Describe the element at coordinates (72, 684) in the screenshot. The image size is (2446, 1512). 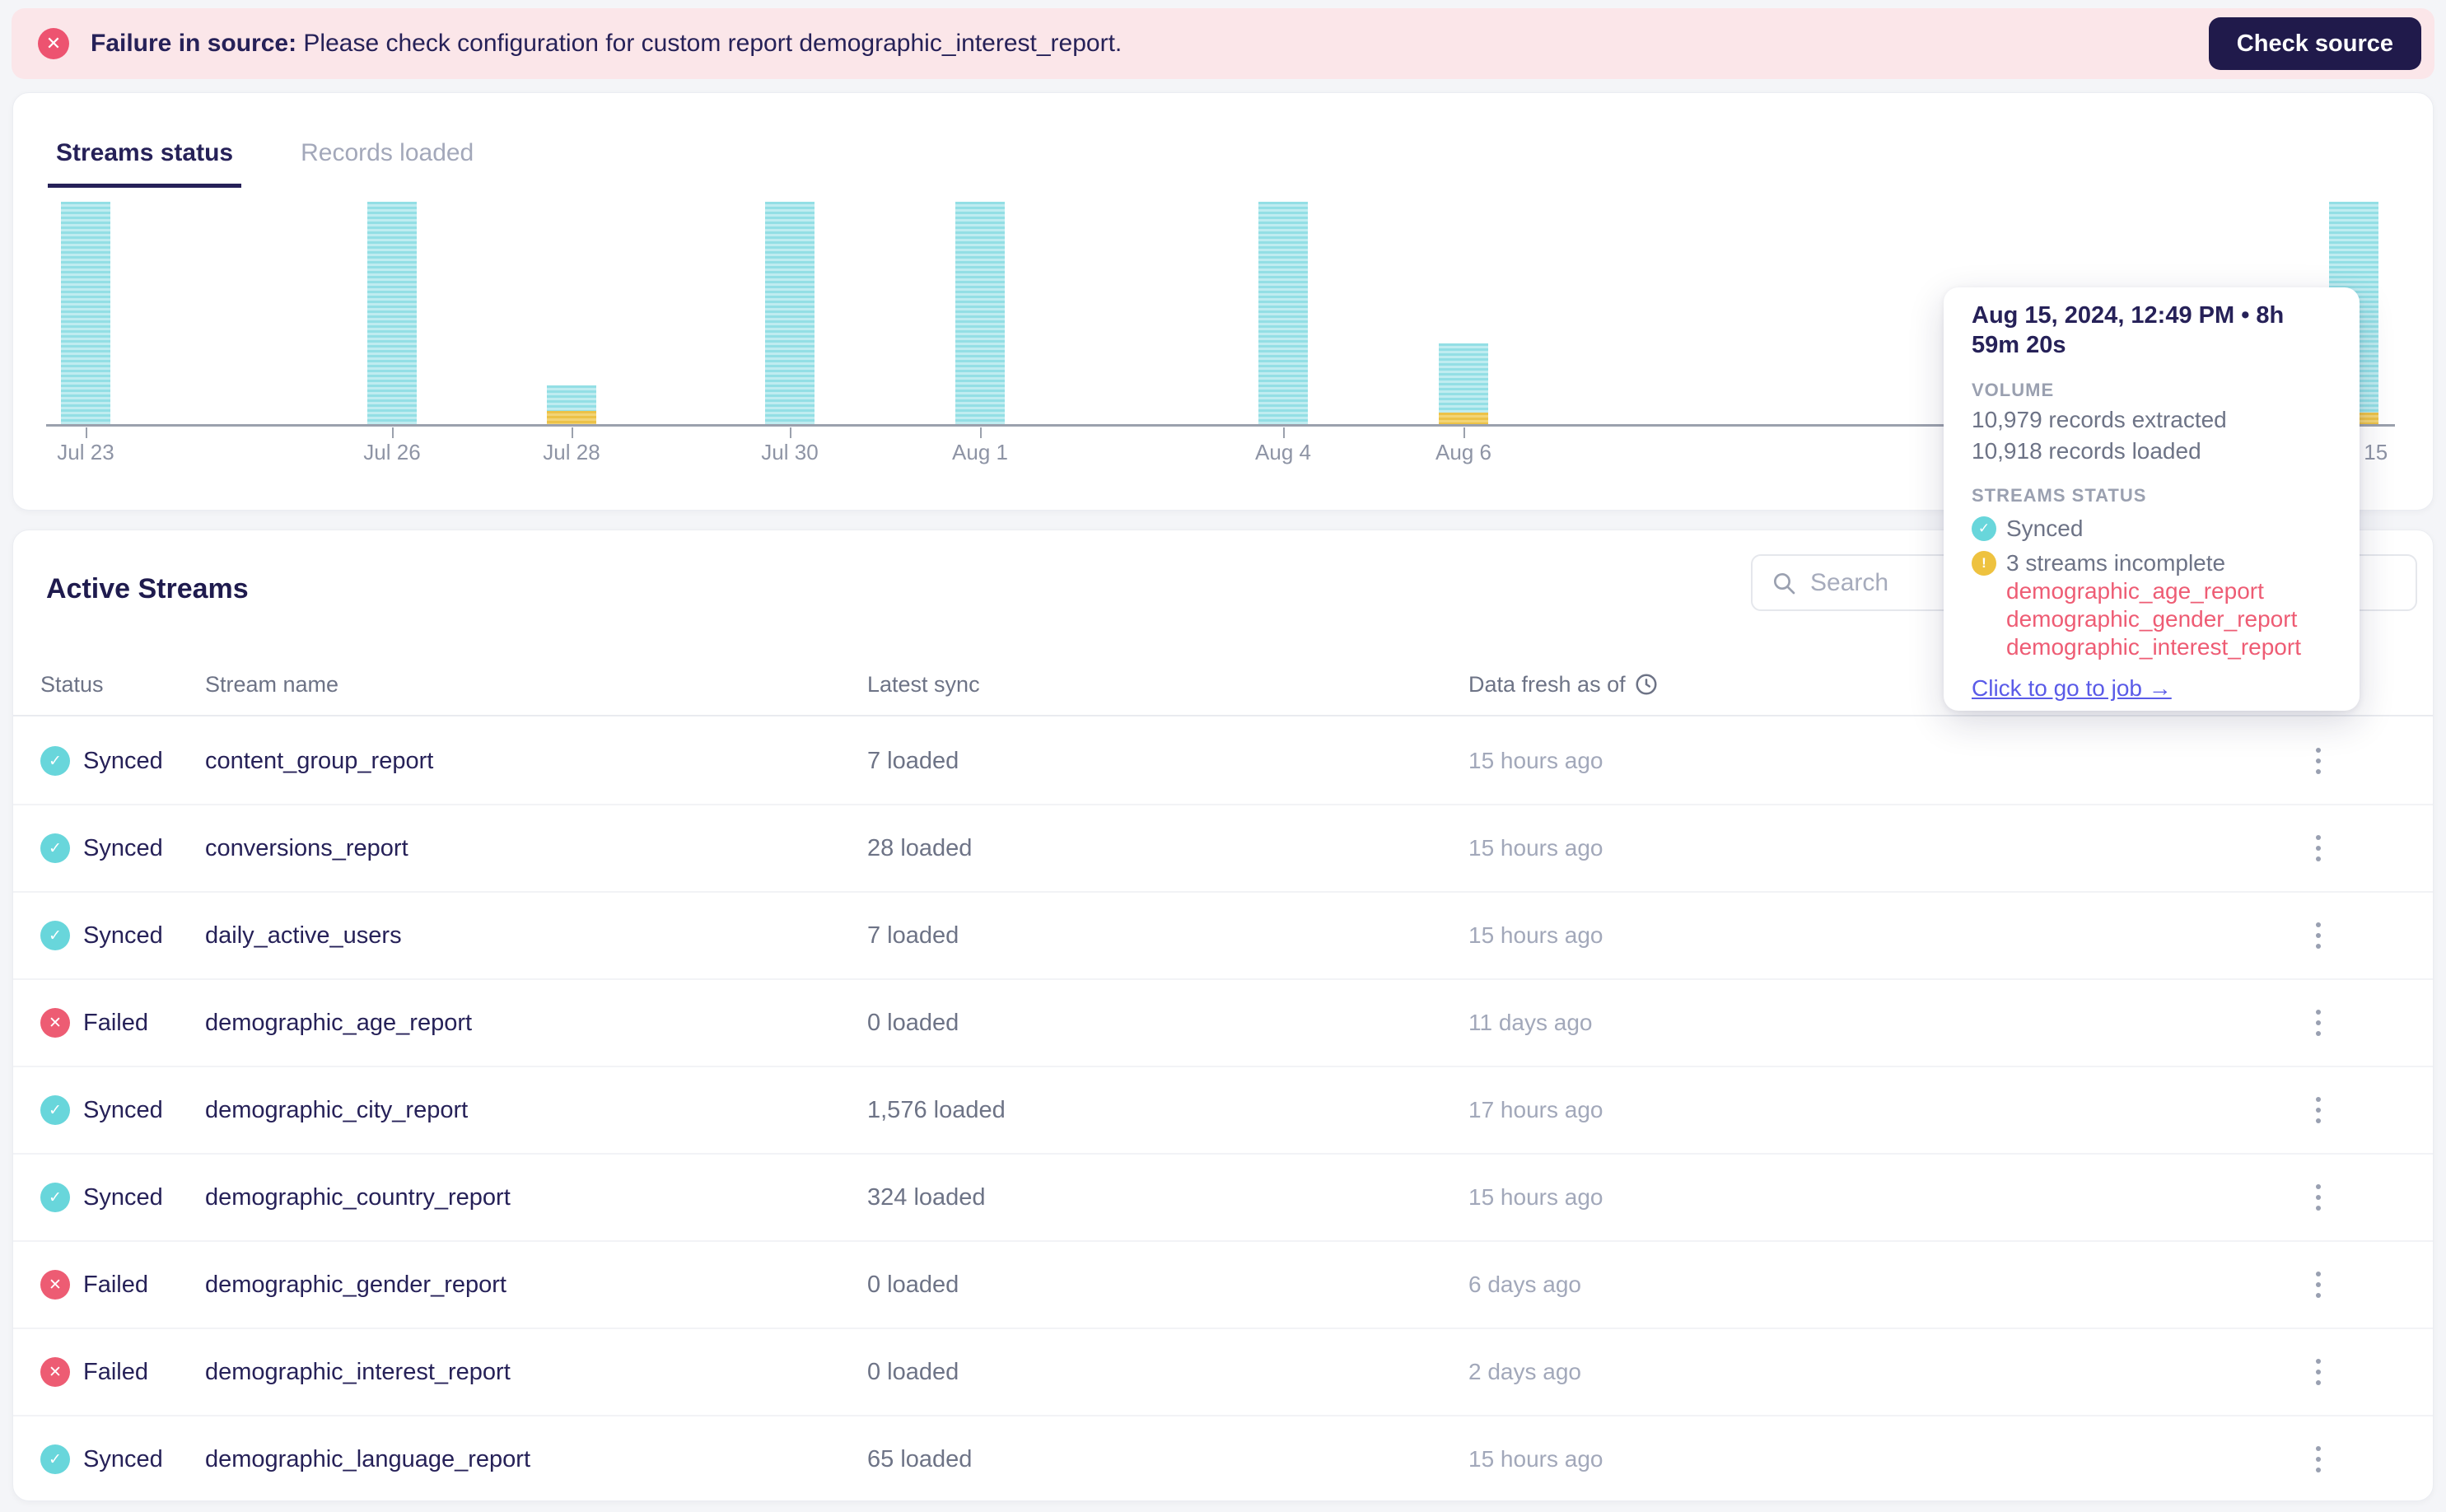
I see `col-status: Status` at that location.